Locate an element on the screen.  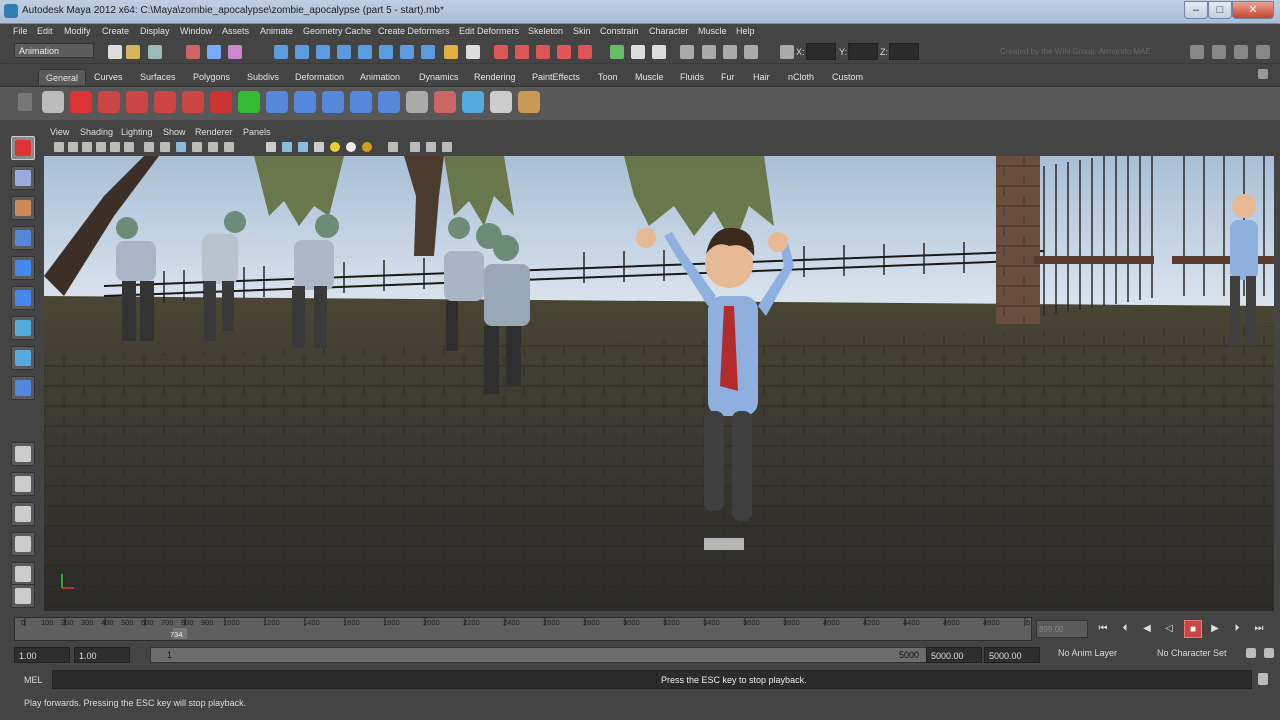
layout-custom-button is located at coordinates (23, 596).